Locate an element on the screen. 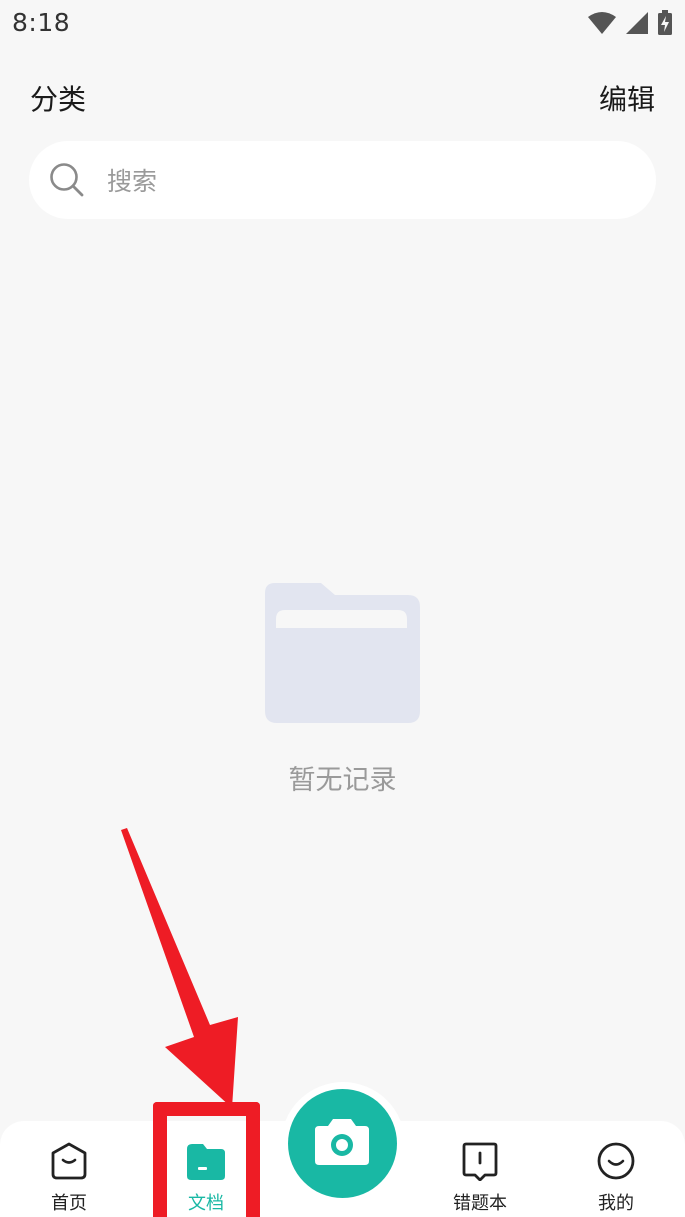 The image size is (685, 1217). nav-label-mistake-book: 错题本 is located at coordinates (480, 1203).